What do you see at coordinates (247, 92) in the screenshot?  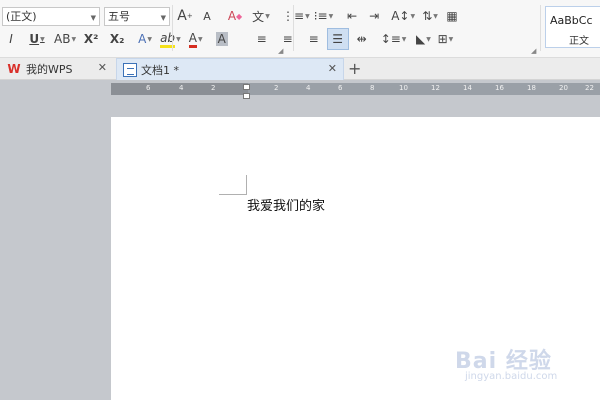 I see `indent-marker-handle` at bounding box center [247, 92].